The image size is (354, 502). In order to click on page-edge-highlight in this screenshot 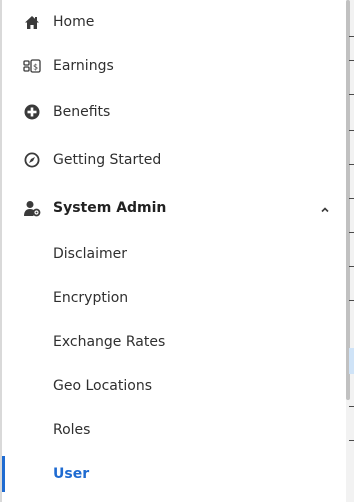, I will do `click(351, 361)`.